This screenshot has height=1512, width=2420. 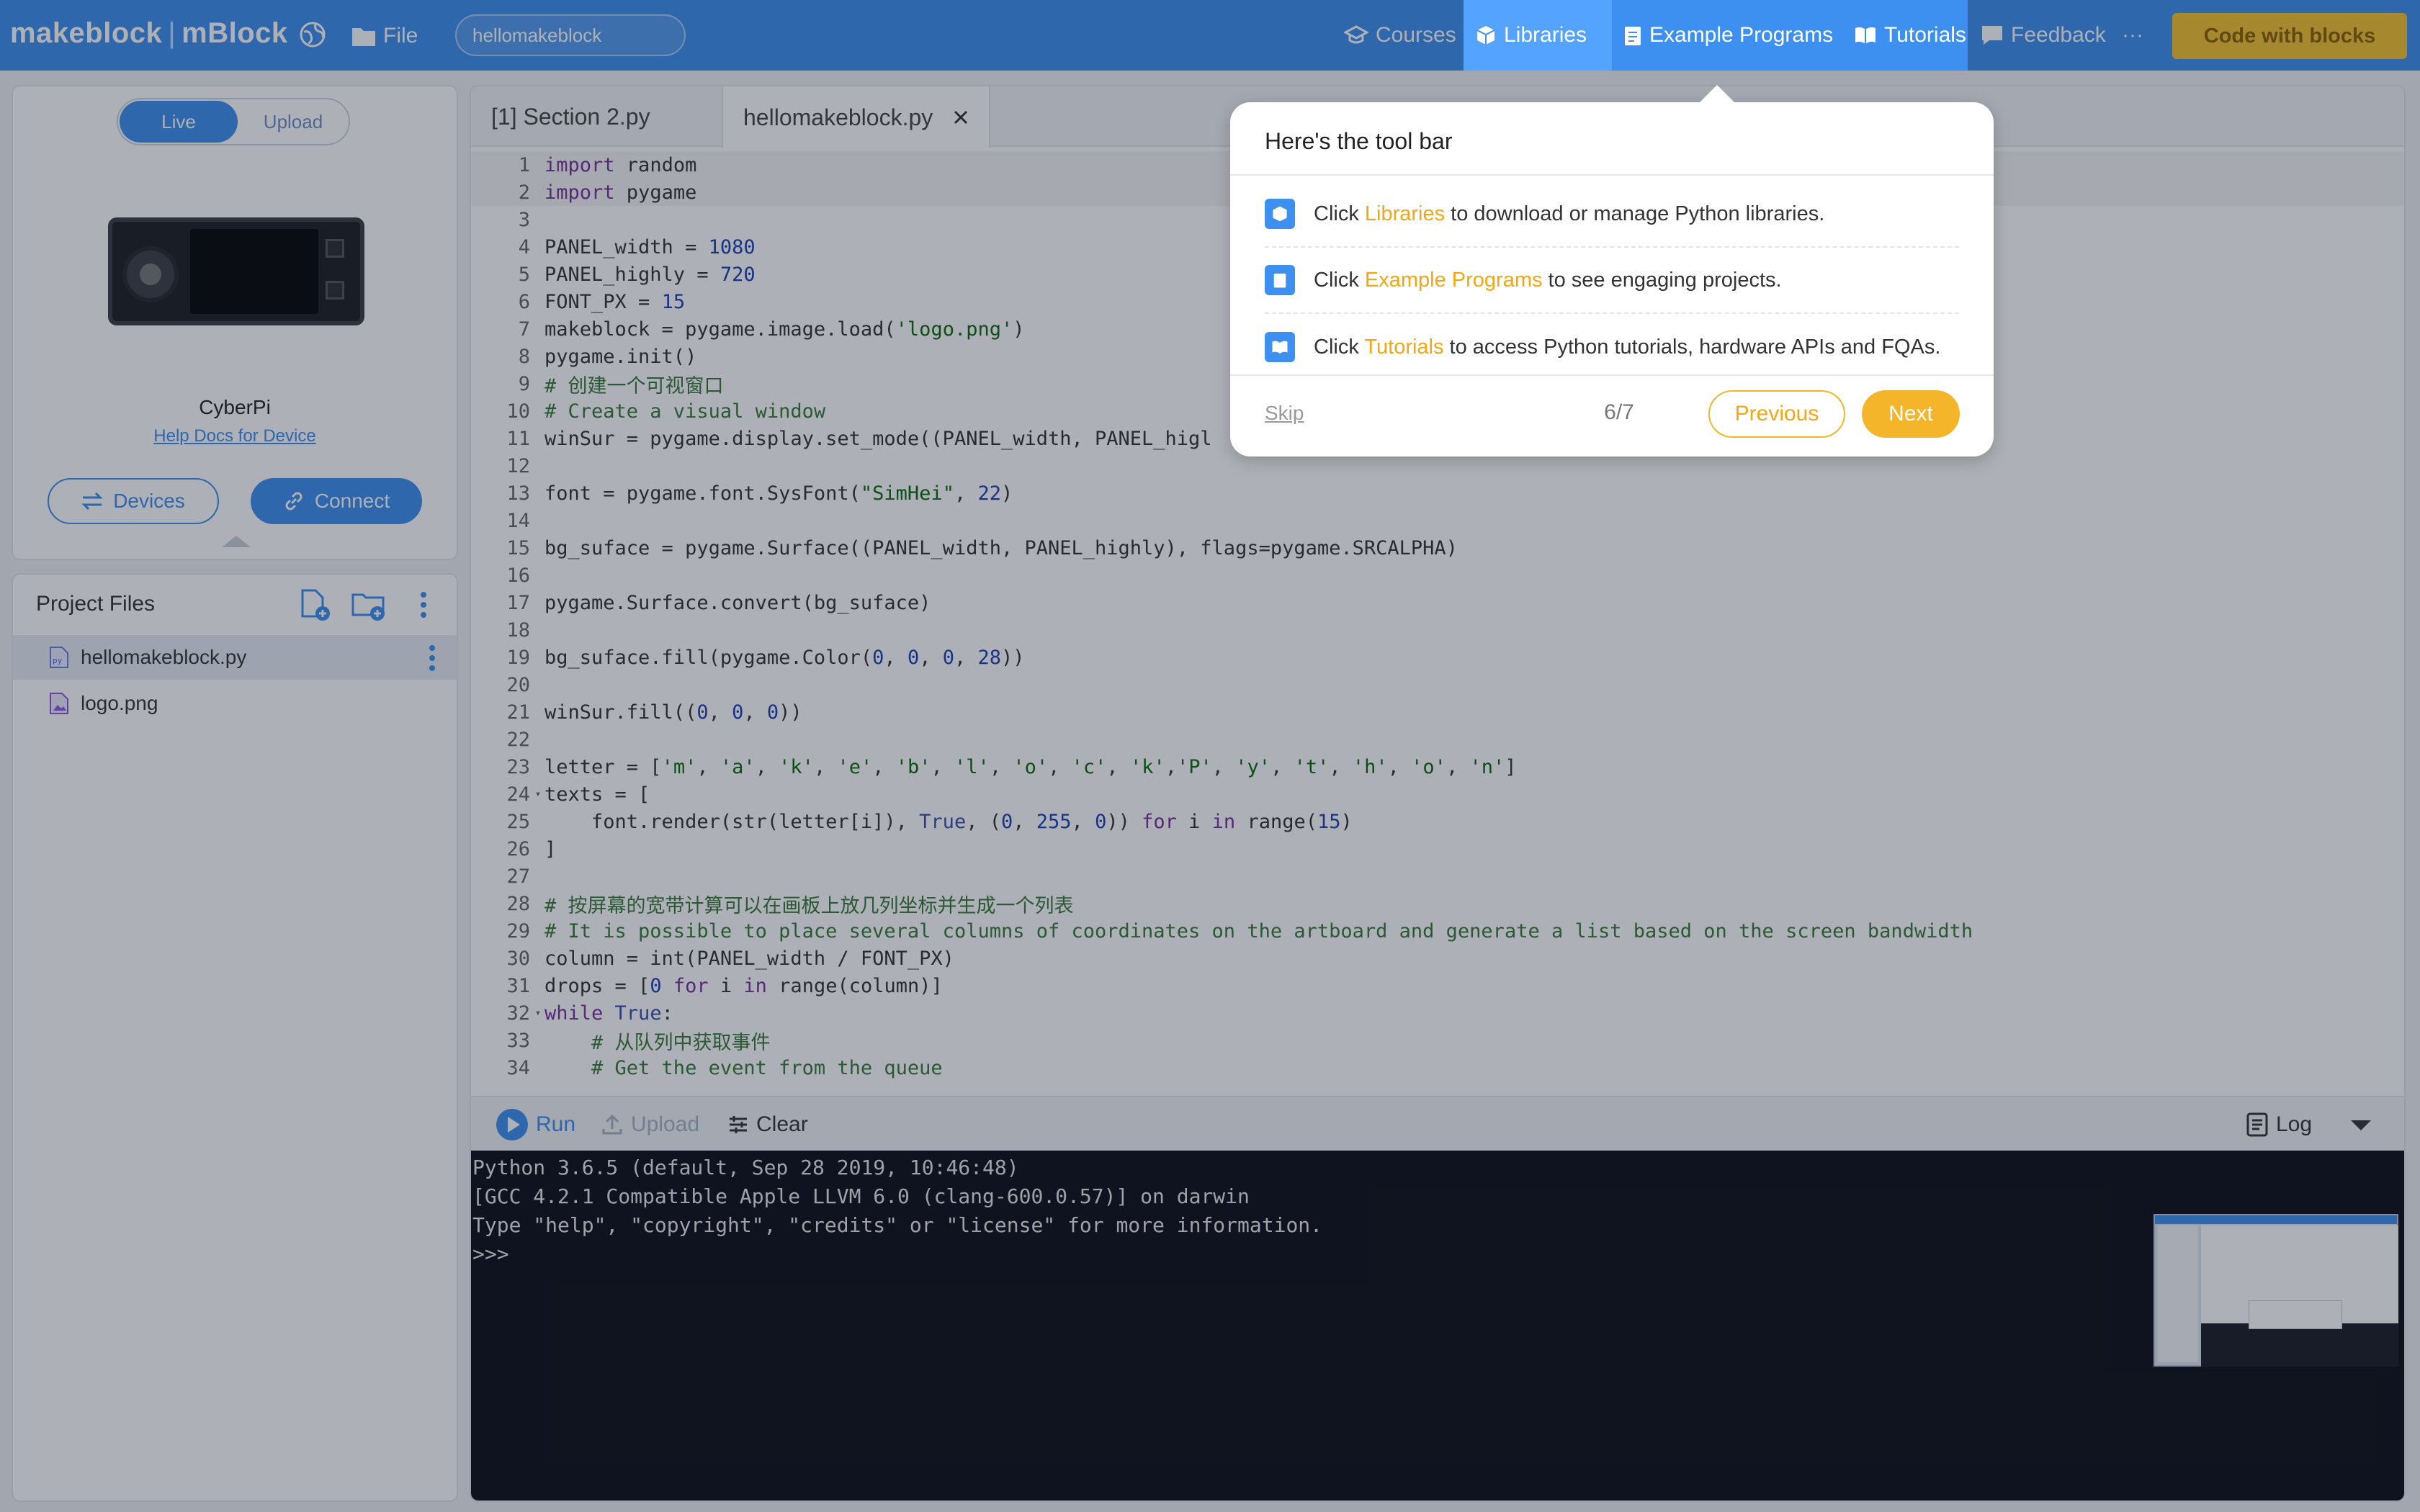 I want to click on code-line: 30 column = int(PANEL_width / FONT_PX), so click(x=1437, y=958).